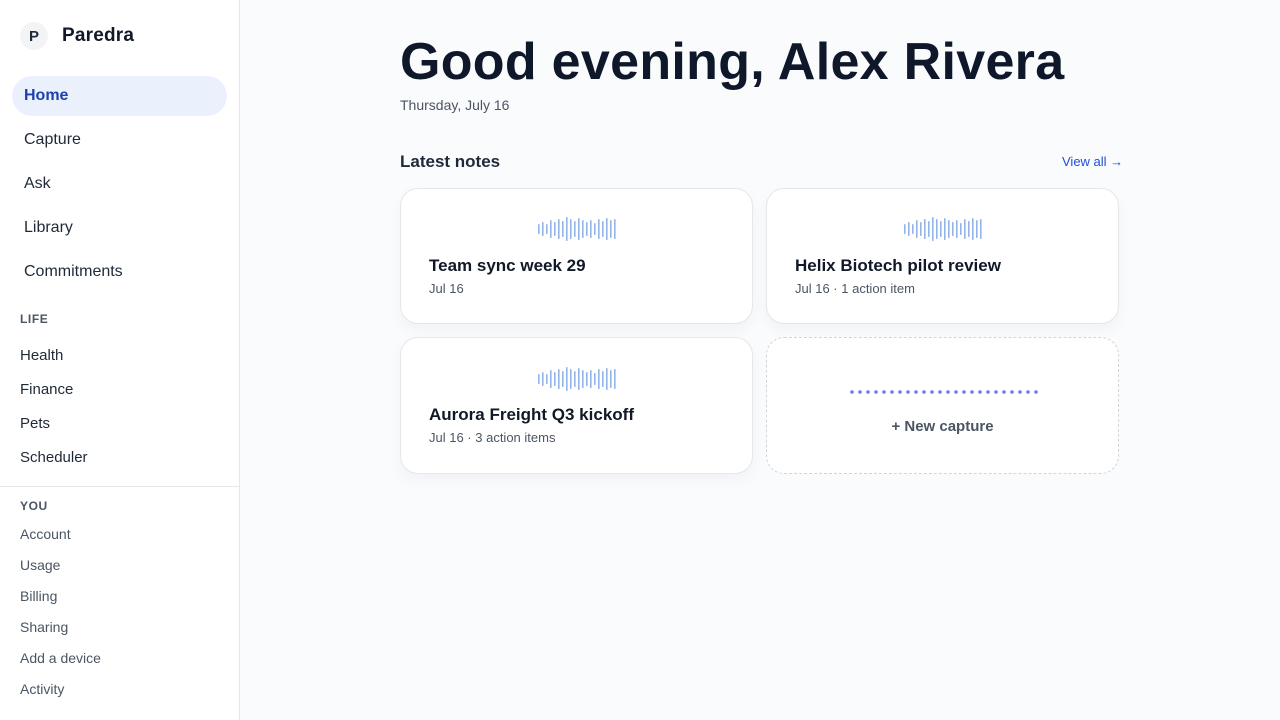 This screenshot has height=720, width=1280. Describe the element at coordinates (732, 62) in the screenshot. I see `greeting-title: Good evening, Alex Rivera` at that location.